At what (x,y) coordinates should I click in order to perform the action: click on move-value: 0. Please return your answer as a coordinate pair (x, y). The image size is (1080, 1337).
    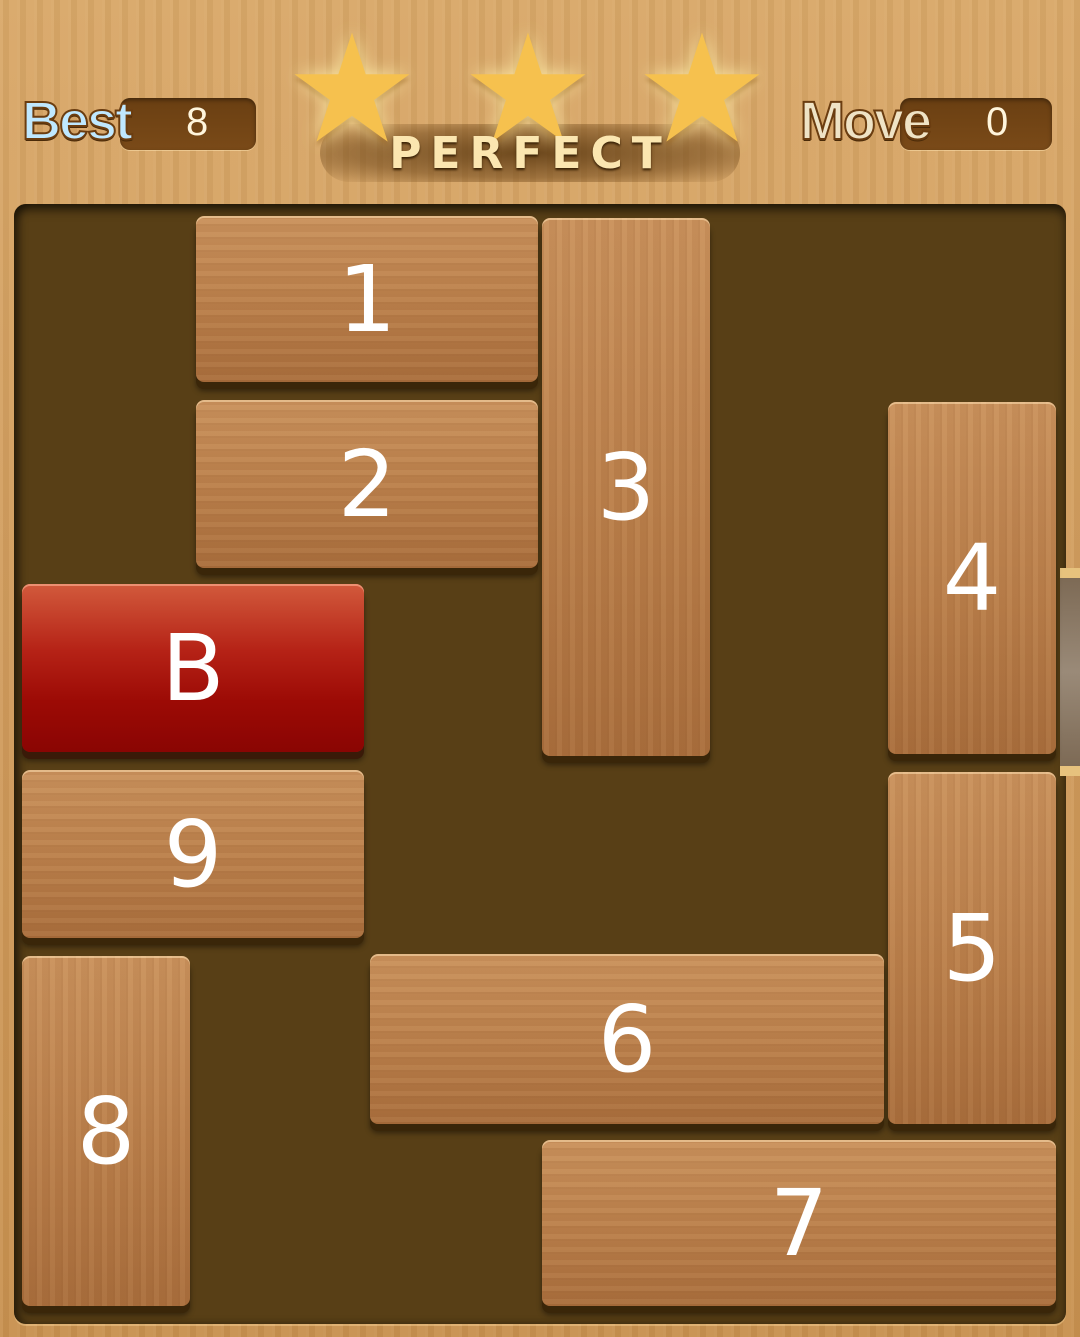
    Looking at the image, I should click on (997, 122).